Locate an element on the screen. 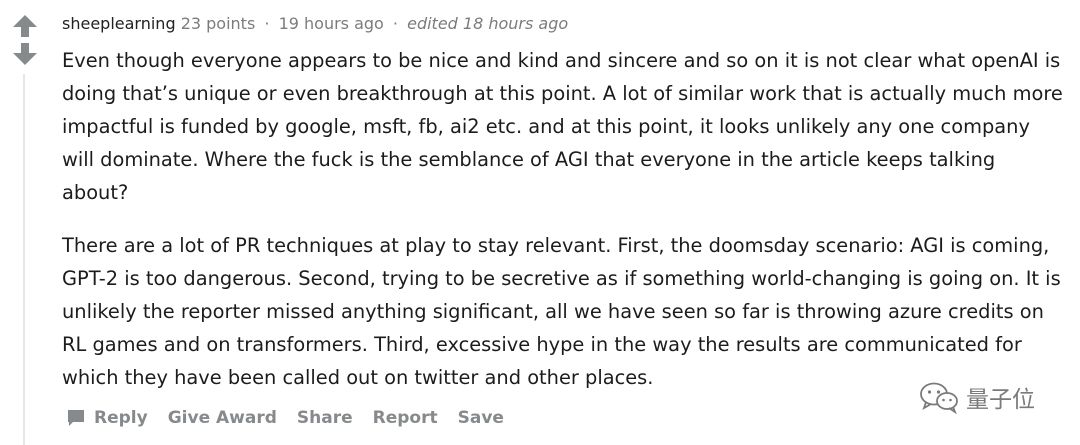 The height and width of the screenshot is (445, 1080). save-label: Save is located at coordinates (480, 418).